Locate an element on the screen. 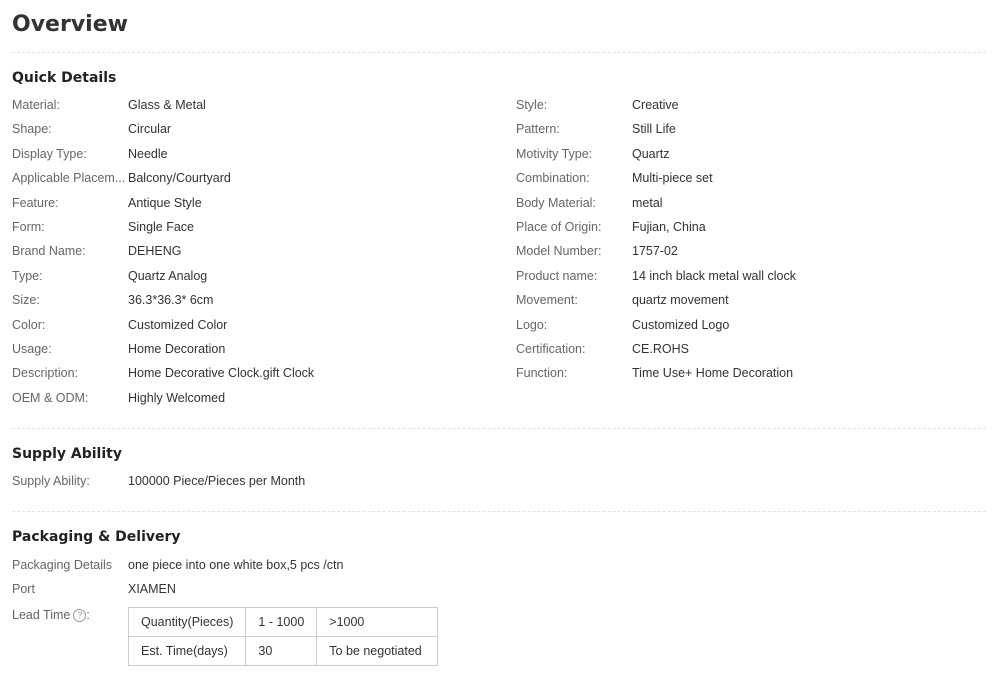 This screenshot has width=999, height=683. detail-value: Time Use+ Home Decoration is located at coordinates (713, 373).